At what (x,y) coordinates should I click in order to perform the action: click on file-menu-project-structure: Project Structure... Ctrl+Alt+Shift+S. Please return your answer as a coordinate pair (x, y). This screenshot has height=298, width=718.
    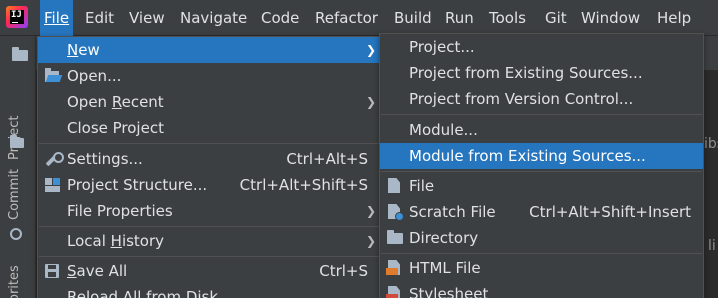
    Looking at the image, I should click on (209, 185).